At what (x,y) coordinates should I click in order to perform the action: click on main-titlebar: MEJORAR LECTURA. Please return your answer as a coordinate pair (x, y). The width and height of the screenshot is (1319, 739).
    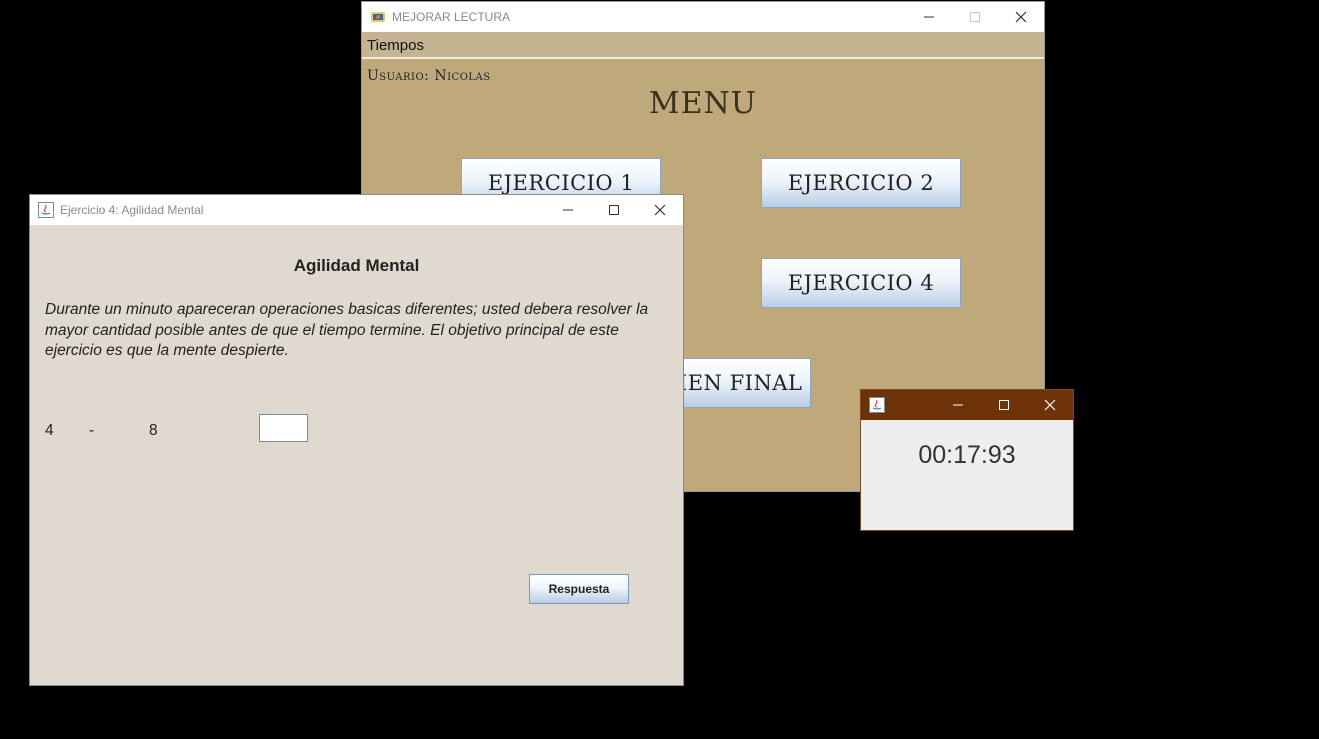
    Looking at the image, I should click on (703, 17).